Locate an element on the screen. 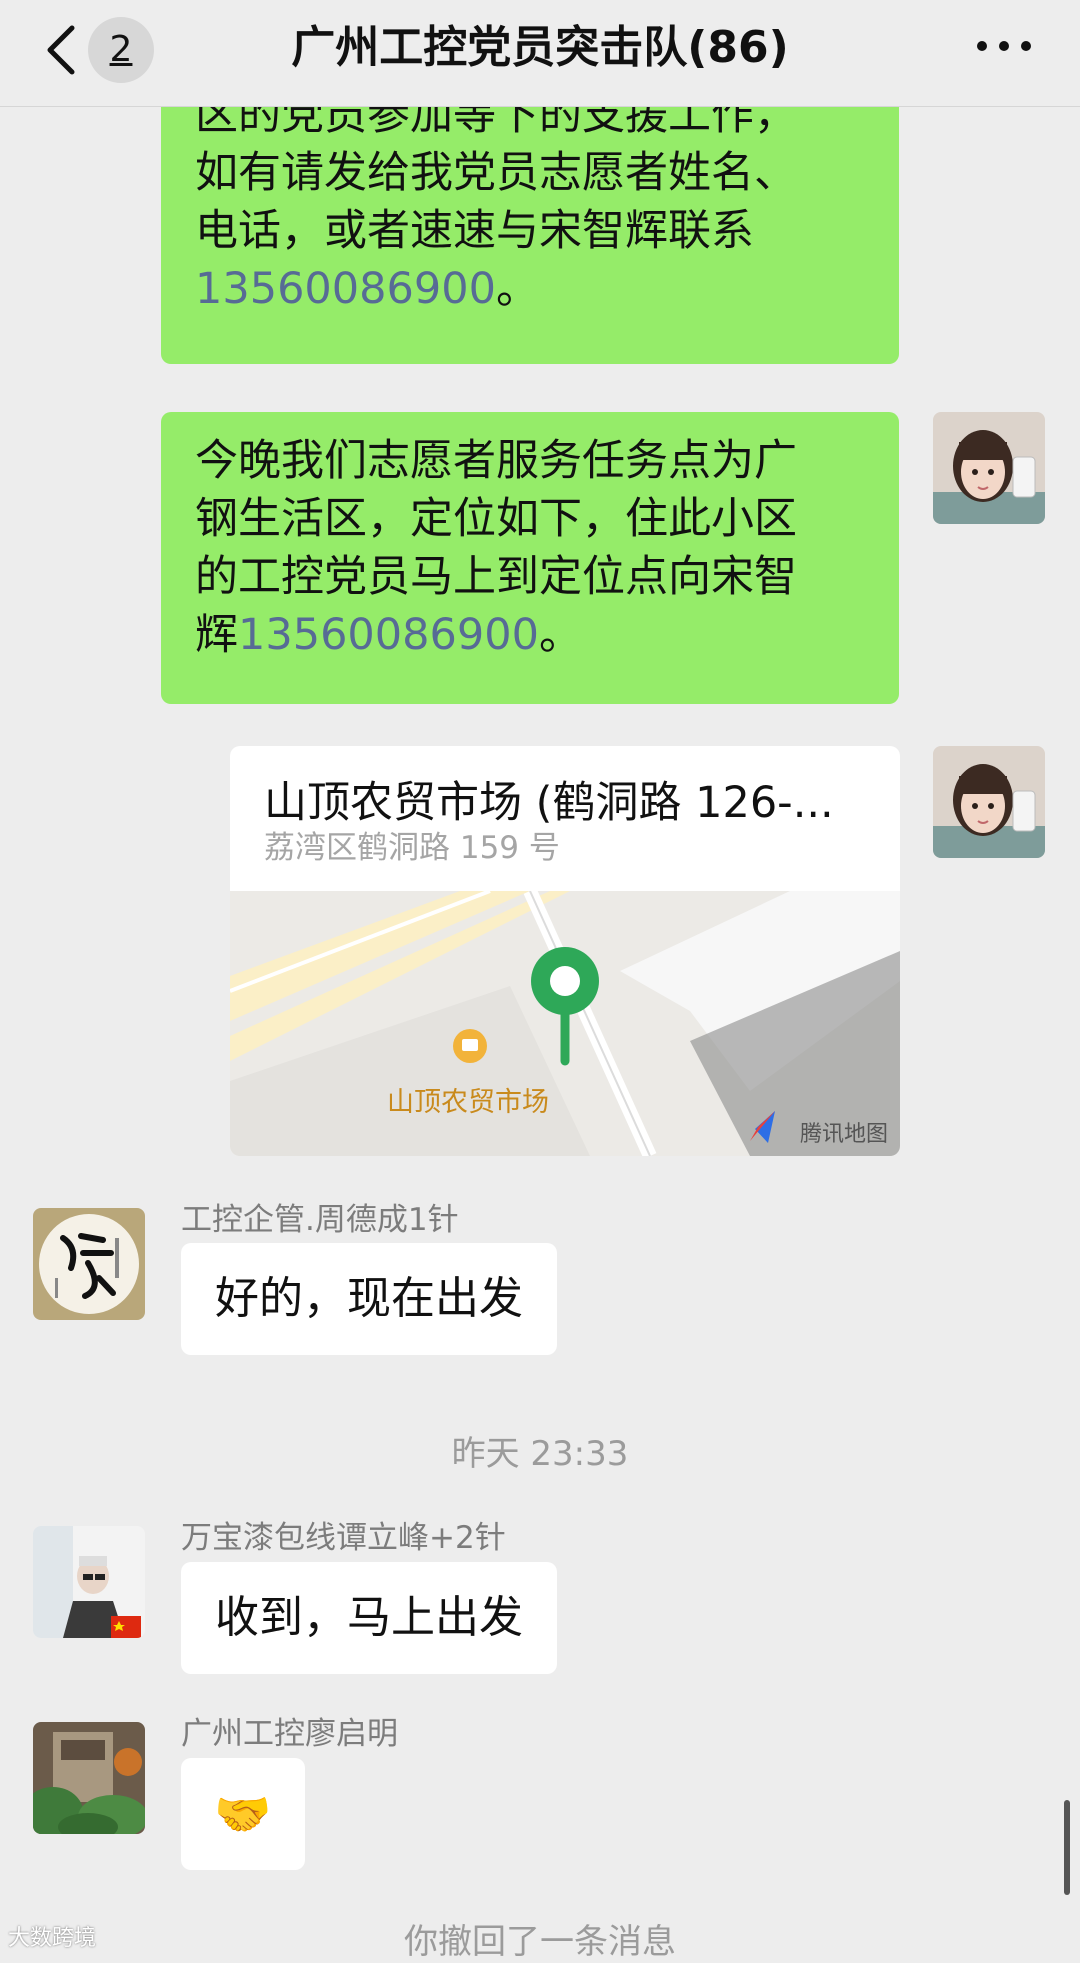 Image resolution: width=1080 pixels, height=1963 pixels. chat-header: 2 广州工控党员突击队(86) is located at coordinates (540, 53).